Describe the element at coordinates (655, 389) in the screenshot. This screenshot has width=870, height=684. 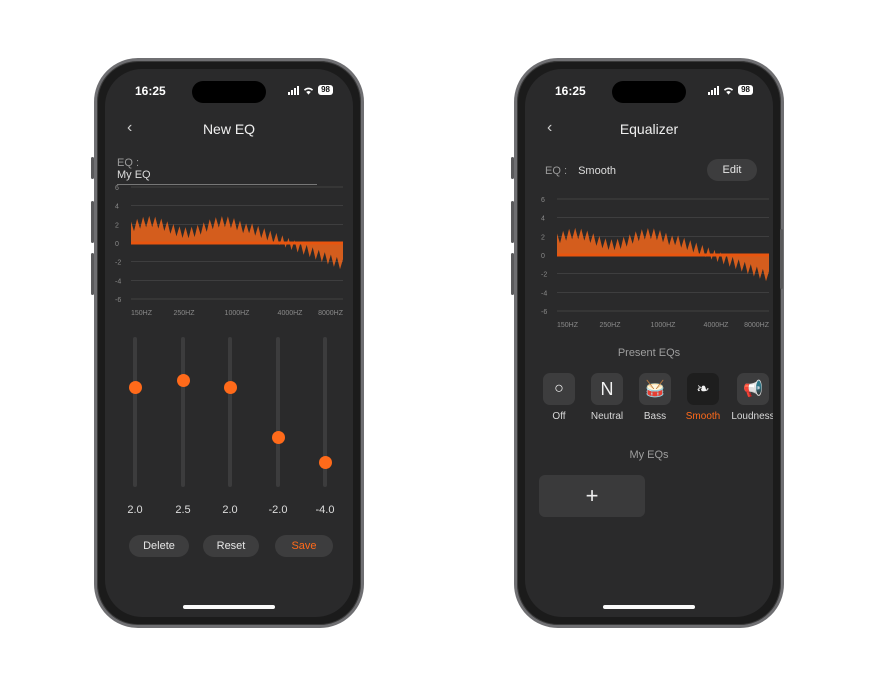
I see `drum-icon: 🥁` at that location.